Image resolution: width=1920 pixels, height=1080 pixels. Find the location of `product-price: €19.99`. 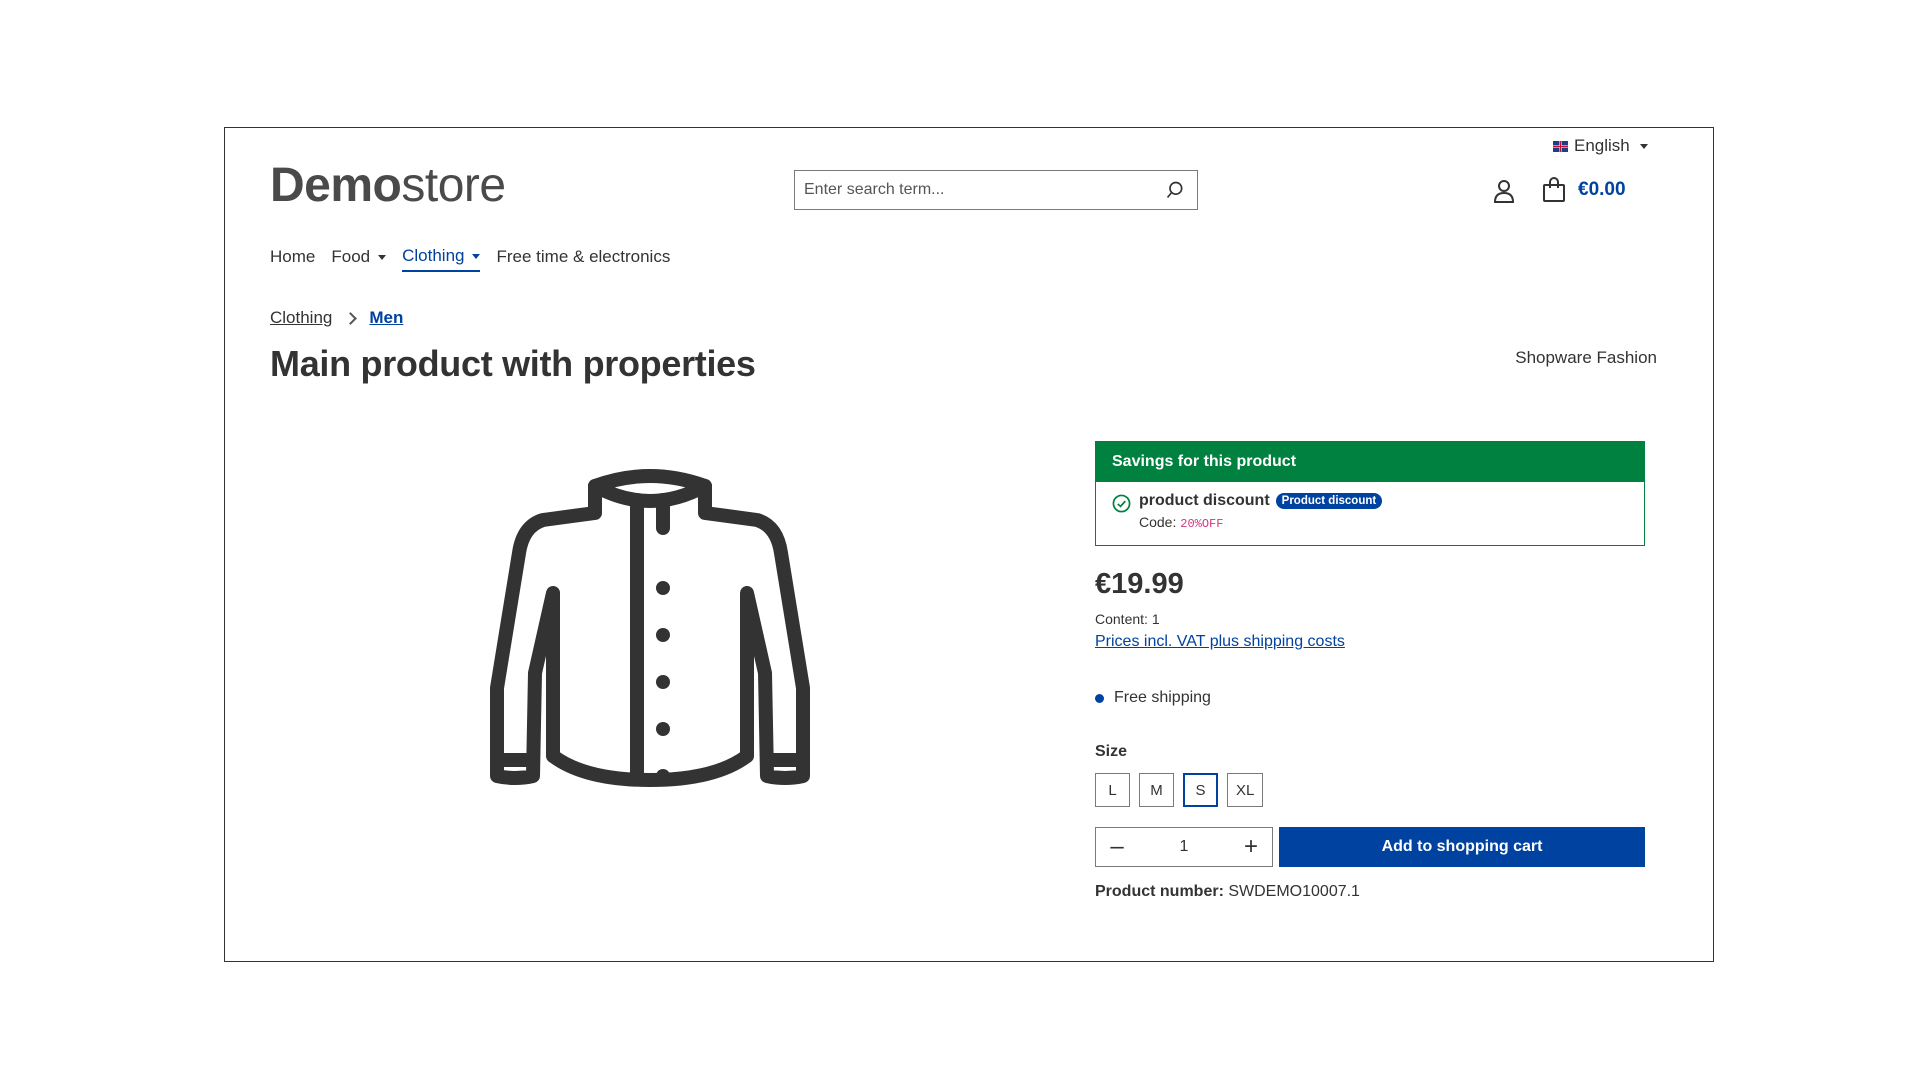

product-price: €19.99 is located at coordinates (1139, 584).